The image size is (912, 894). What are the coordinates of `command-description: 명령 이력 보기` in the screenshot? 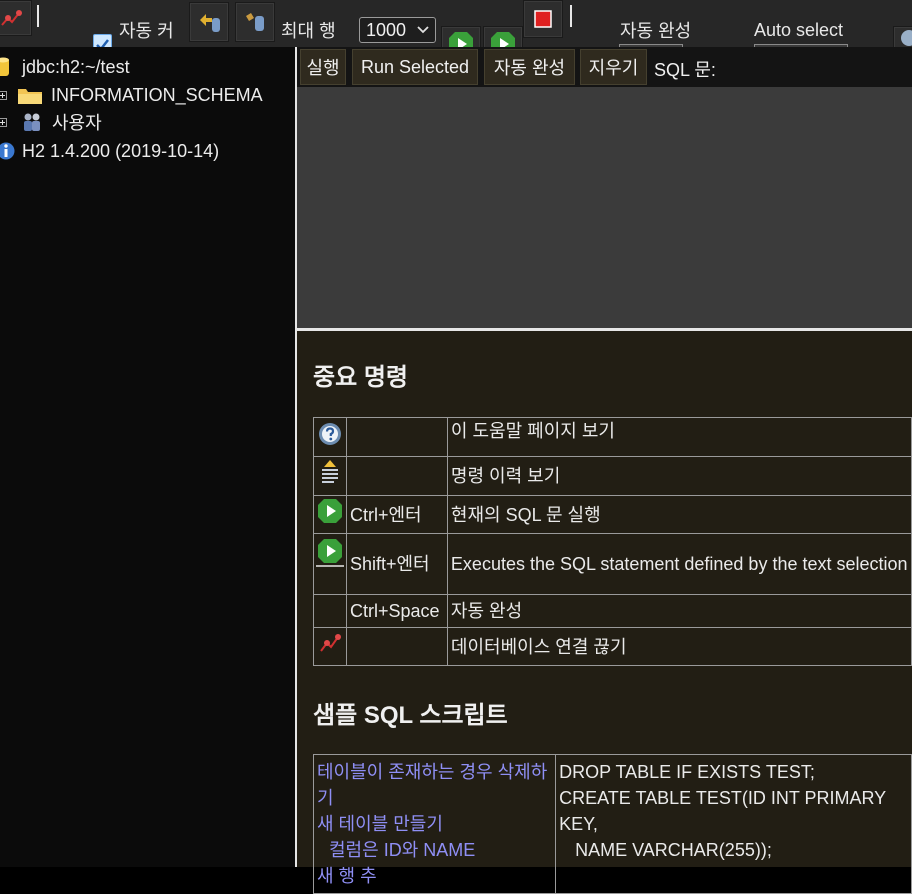 It's located at (679, 476).